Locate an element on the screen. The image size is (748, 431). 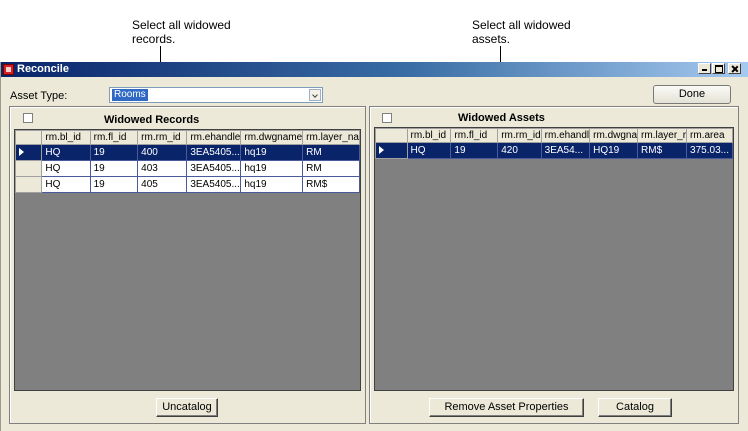
window-controls is located at coordinates (719, 68).